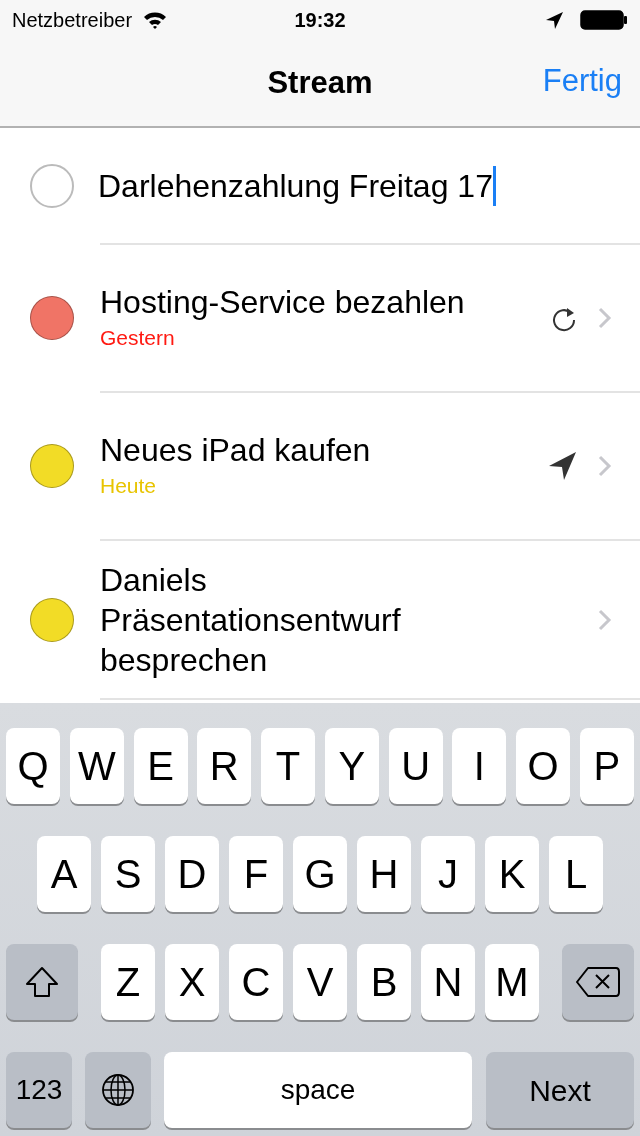 The width and height of the screenshot is (640, 1136). What do you see at coordinates (64, 874) in the screenshot?
I see `letter-key: A` at bounding box center [64, 874].